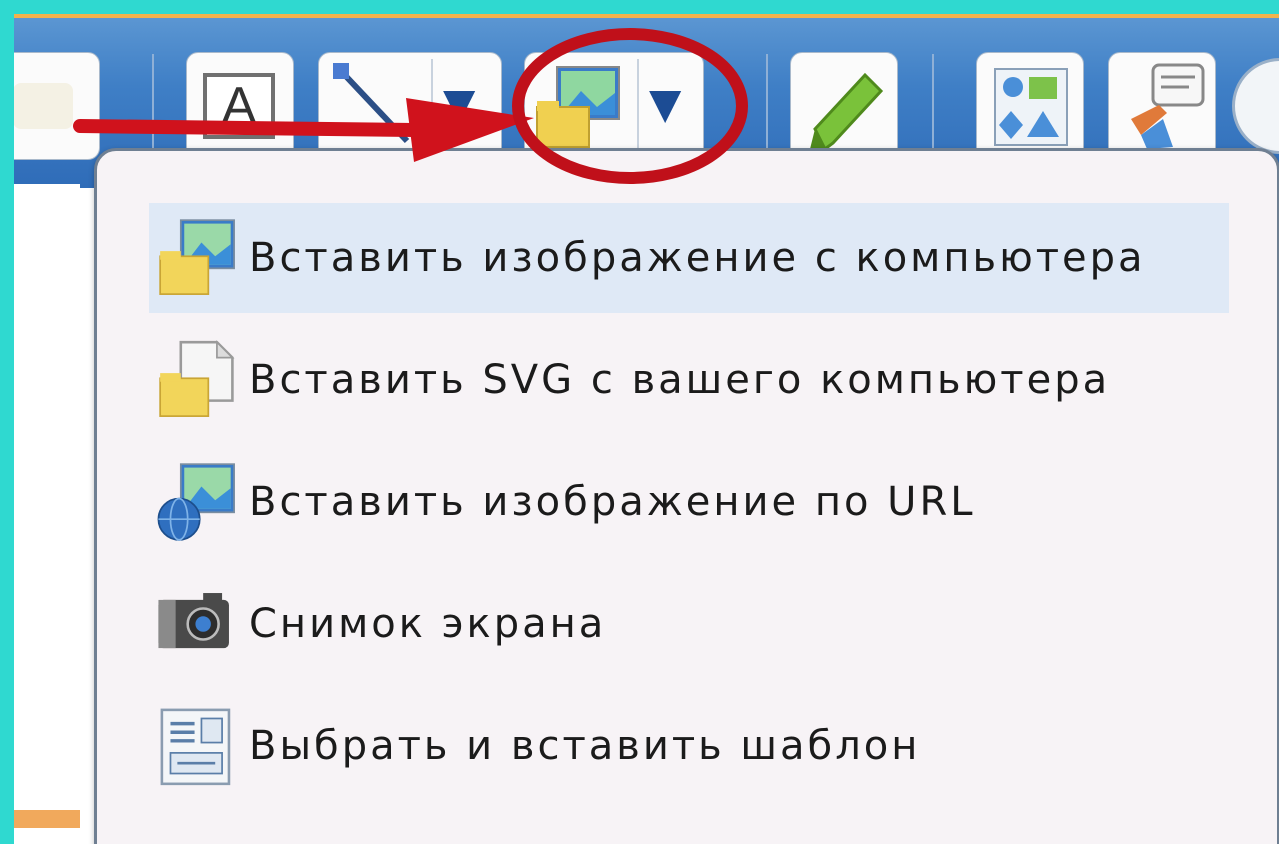 This screenshot has width=1279, height=844. Describe the element at coordinates (371, 103) in the screenshot. I see `line-icon` at that location.